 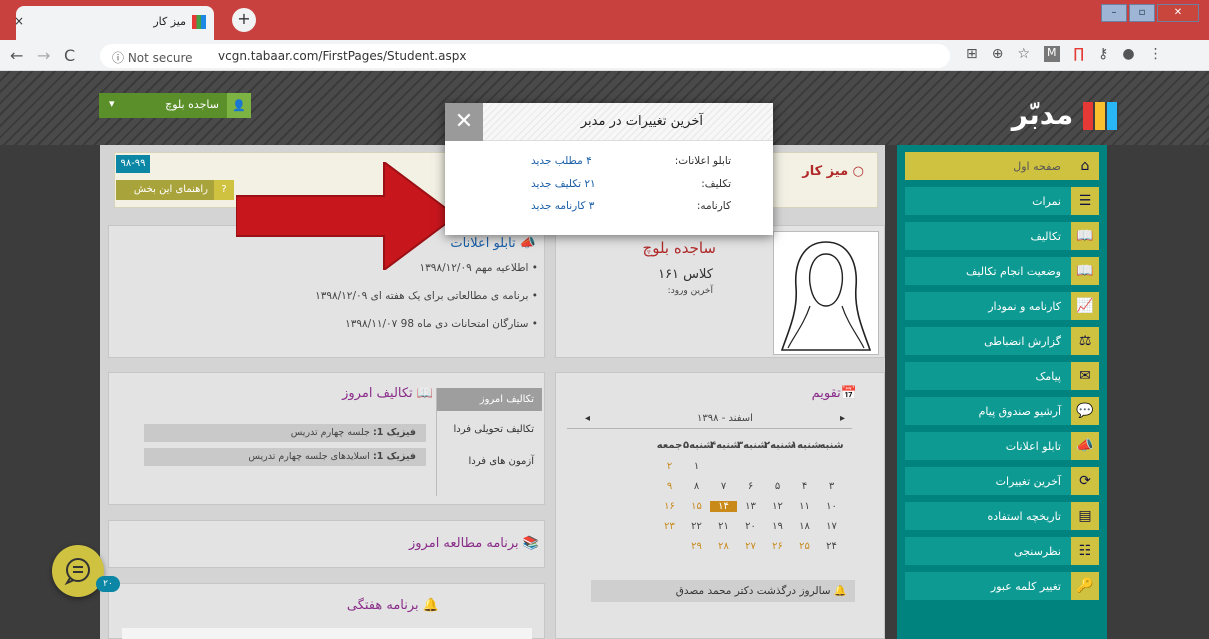 I want to click on tab-tomorrow-homework: تکالیف تحویلی فردا, so click(x=489, y=429).